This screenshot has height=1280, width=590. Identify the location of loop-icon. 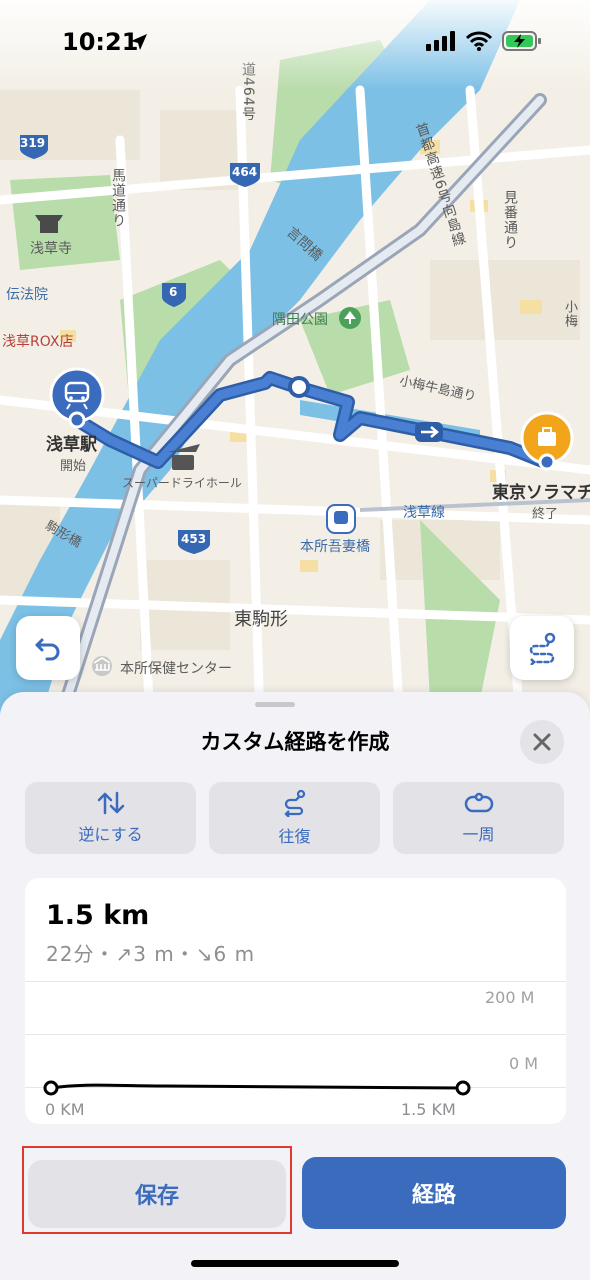
(478, 802).